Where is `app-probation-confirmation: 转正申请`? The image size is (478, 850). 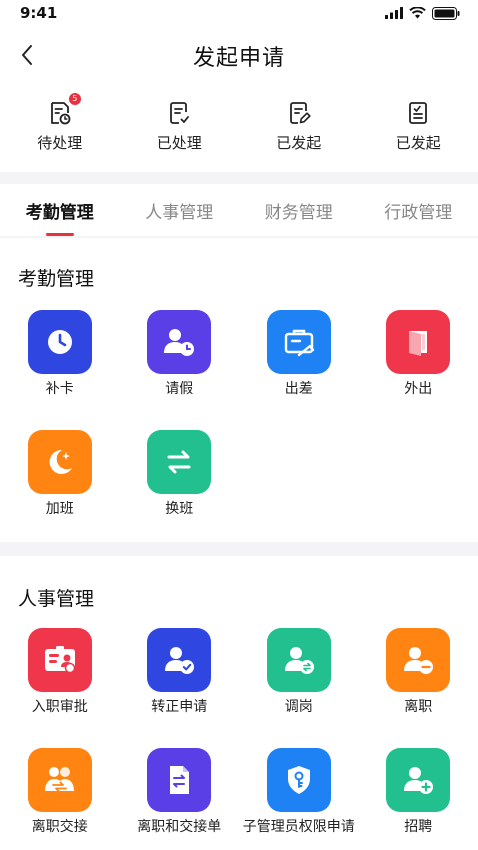 app-probation-confirmation: 转正申请 is located at coordinates (180, 688).